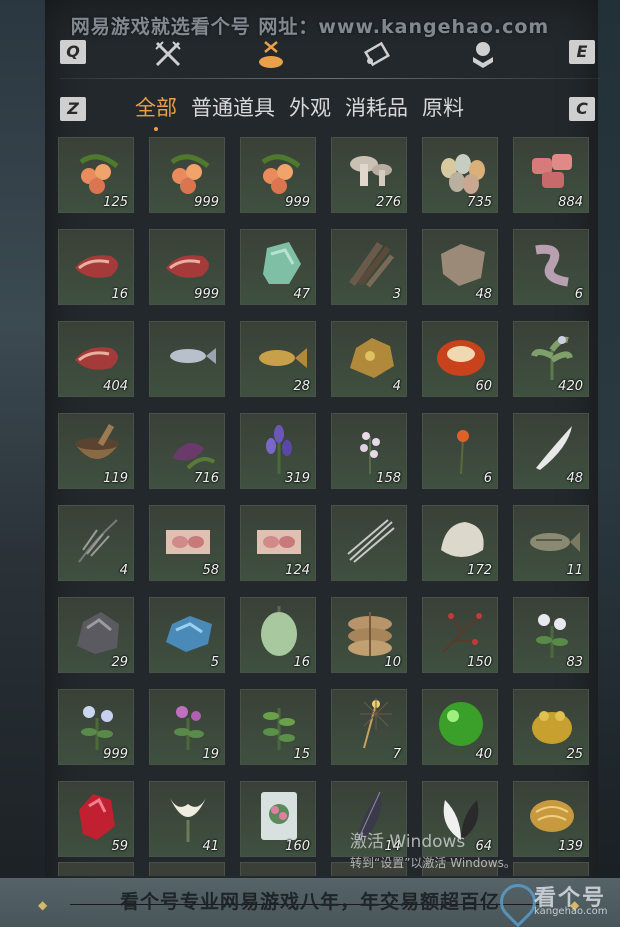  I want to click on inventory-slot: 19, so click(187, 727).